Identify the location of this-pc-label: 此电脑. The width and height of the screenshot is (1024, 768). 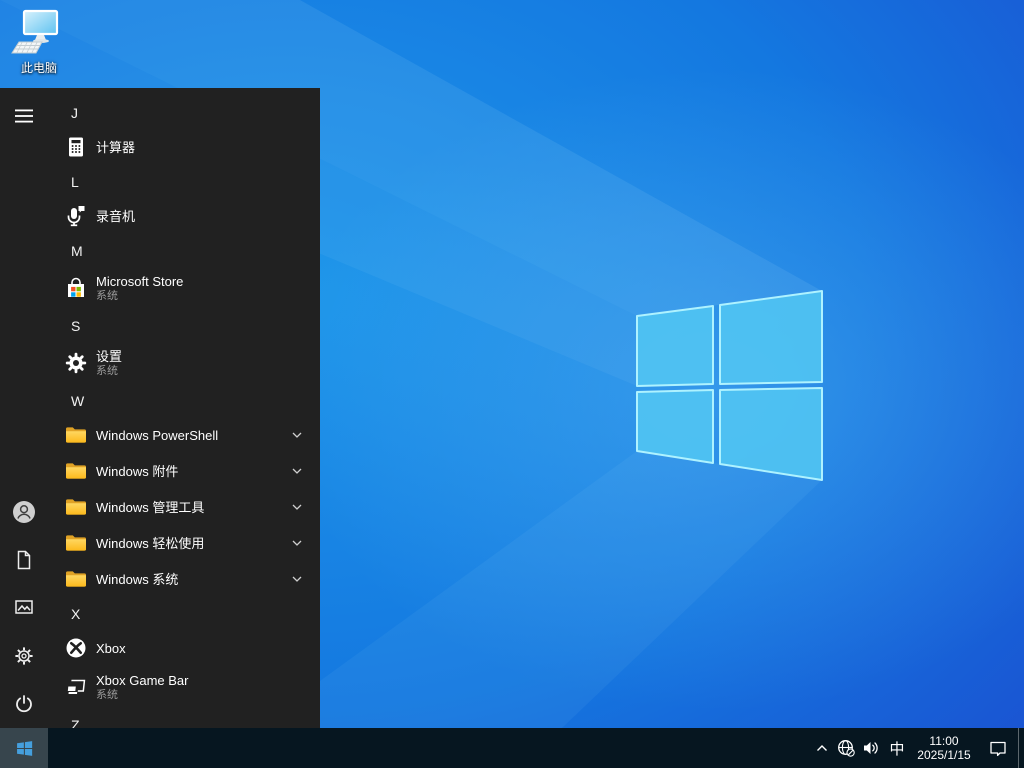
(38, 68).